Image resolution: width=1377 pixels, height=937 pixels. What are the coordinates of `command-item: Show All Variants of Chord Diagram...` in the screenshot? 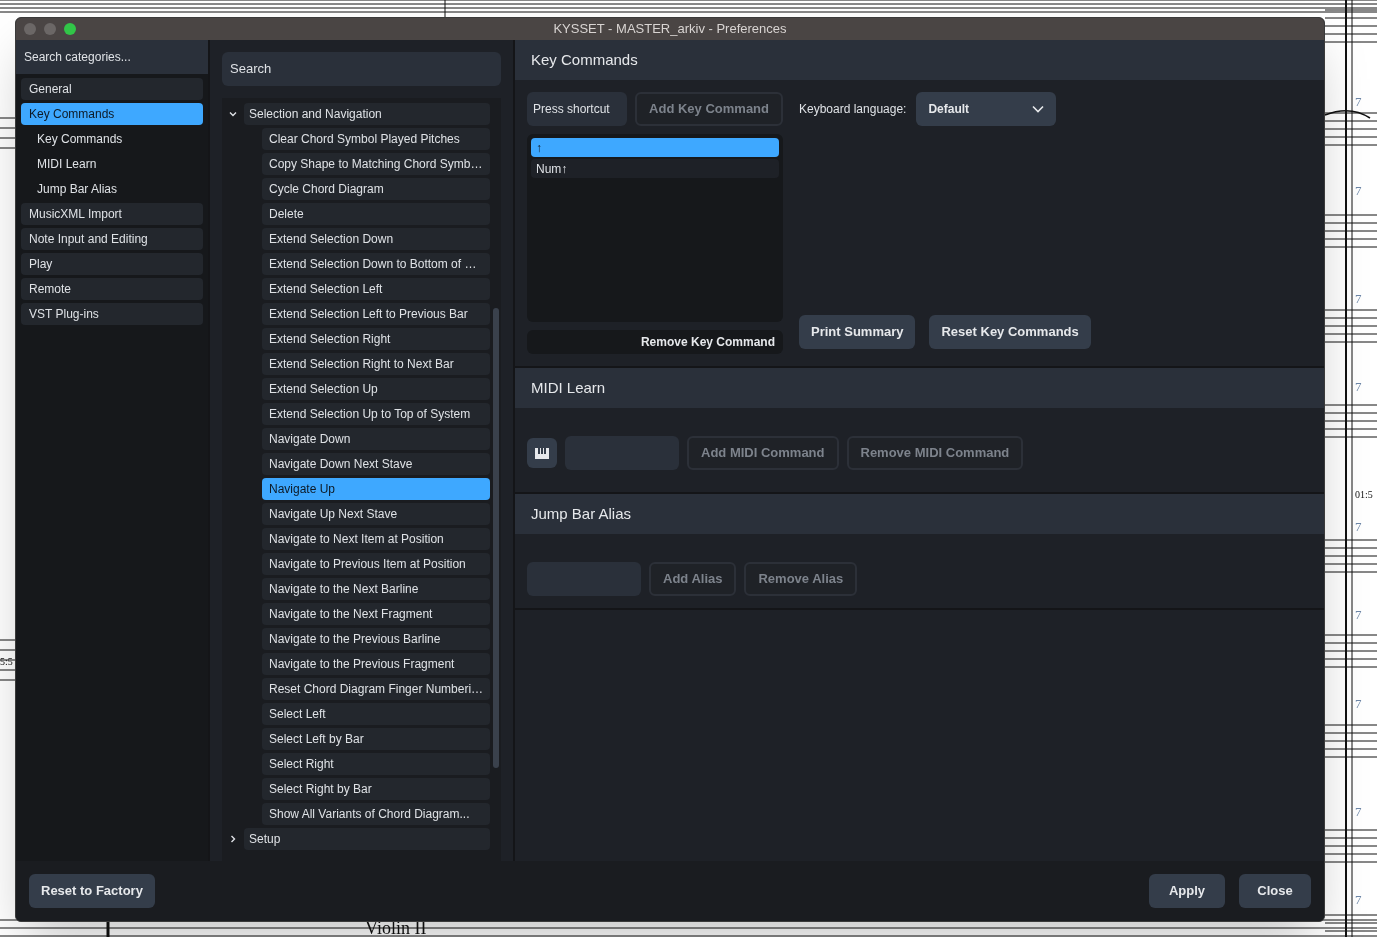 It's located at (376, 814).